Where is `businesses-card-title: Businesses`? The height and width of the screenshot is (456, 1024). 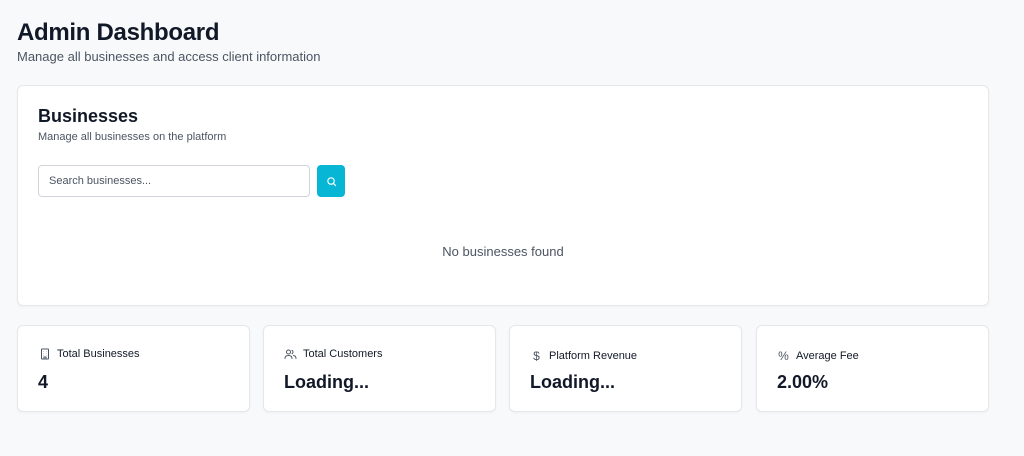
businesses-card-title: Businesses is located at coordinates (88, 116).